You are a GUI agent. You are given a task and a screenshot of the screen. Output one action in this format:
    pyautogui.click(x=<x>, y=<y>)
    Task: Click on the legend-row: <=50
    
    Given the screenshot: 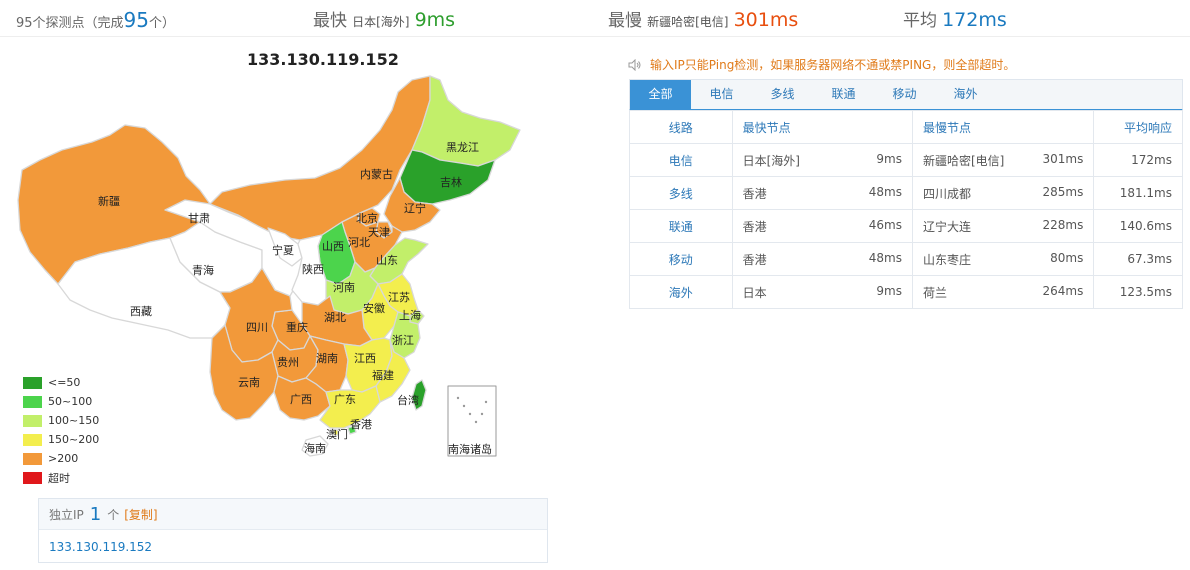 What is the action you would take?
    pyautogui.click(x=61, y=382)
    